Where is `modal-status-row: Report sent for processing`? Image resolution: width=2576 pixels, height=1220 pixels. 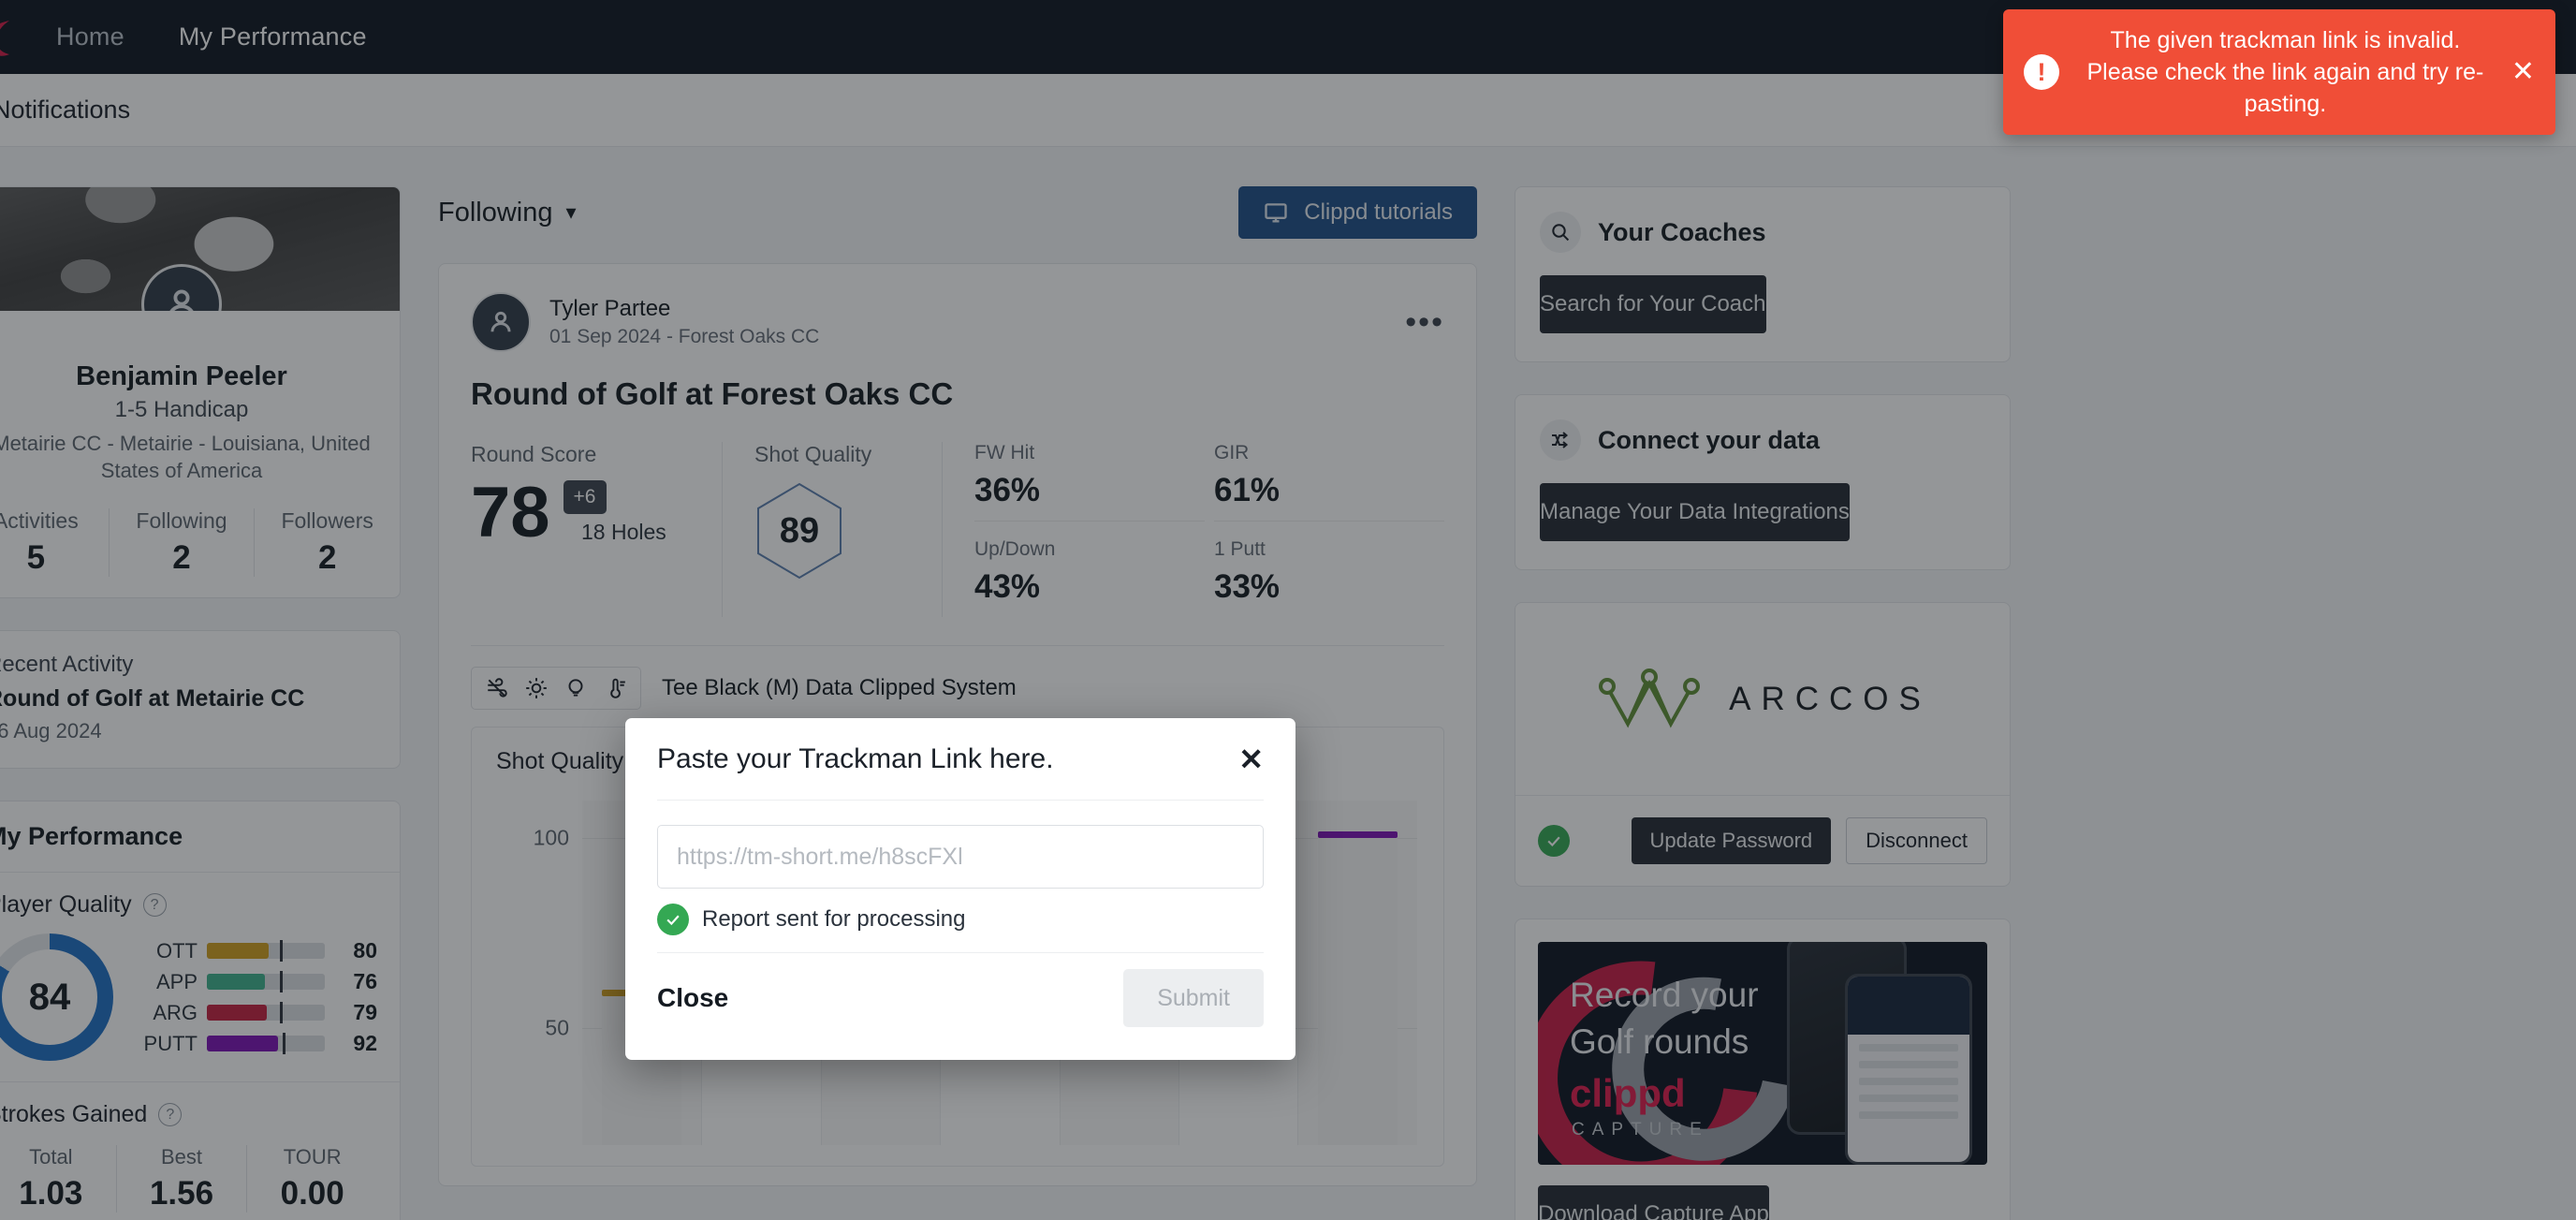 modal-status-row: Report sent for processing is located at coordinates (961, 921).